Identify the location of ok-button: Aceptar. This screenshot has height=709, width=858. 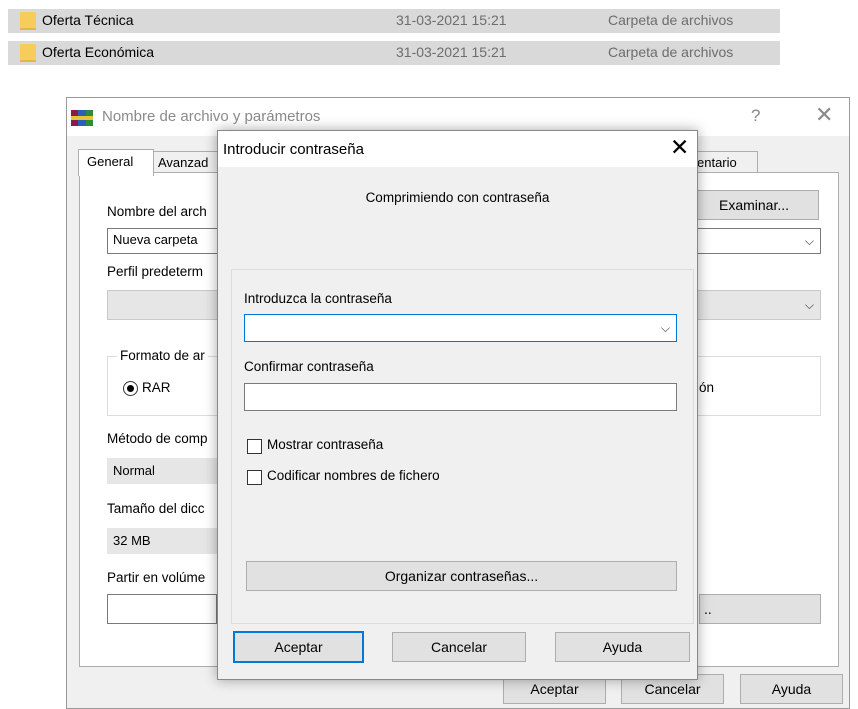
(298, 647).